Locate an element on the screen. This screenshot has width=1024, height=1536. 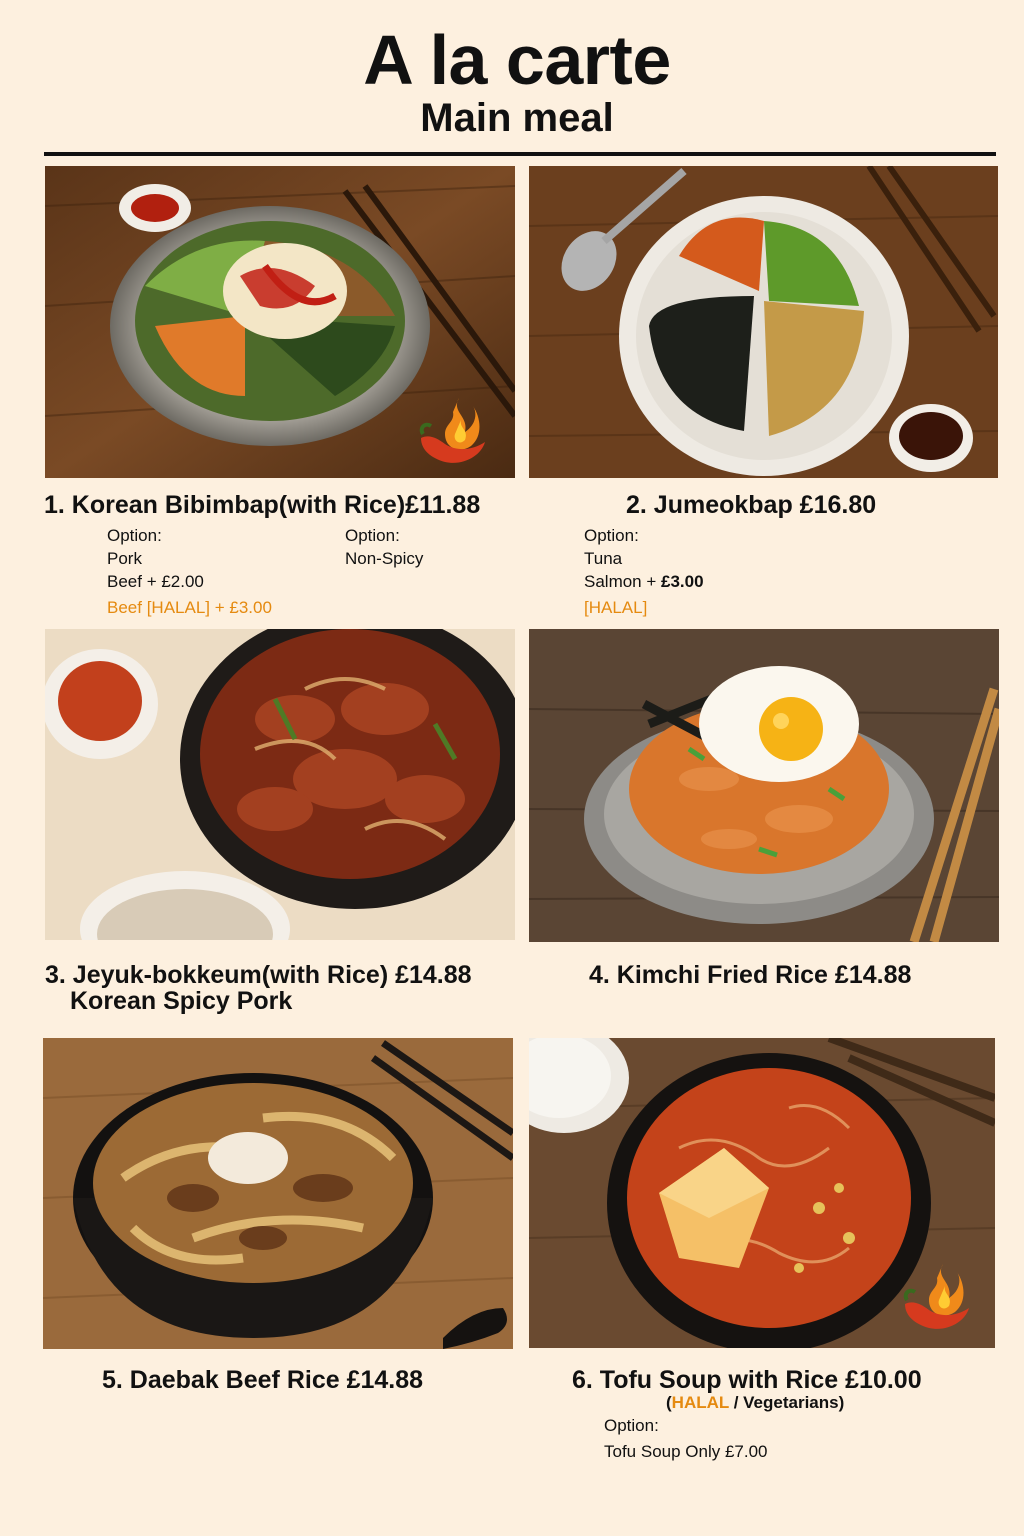
tofu-soup-photo is located at coordinates (762, 1193).